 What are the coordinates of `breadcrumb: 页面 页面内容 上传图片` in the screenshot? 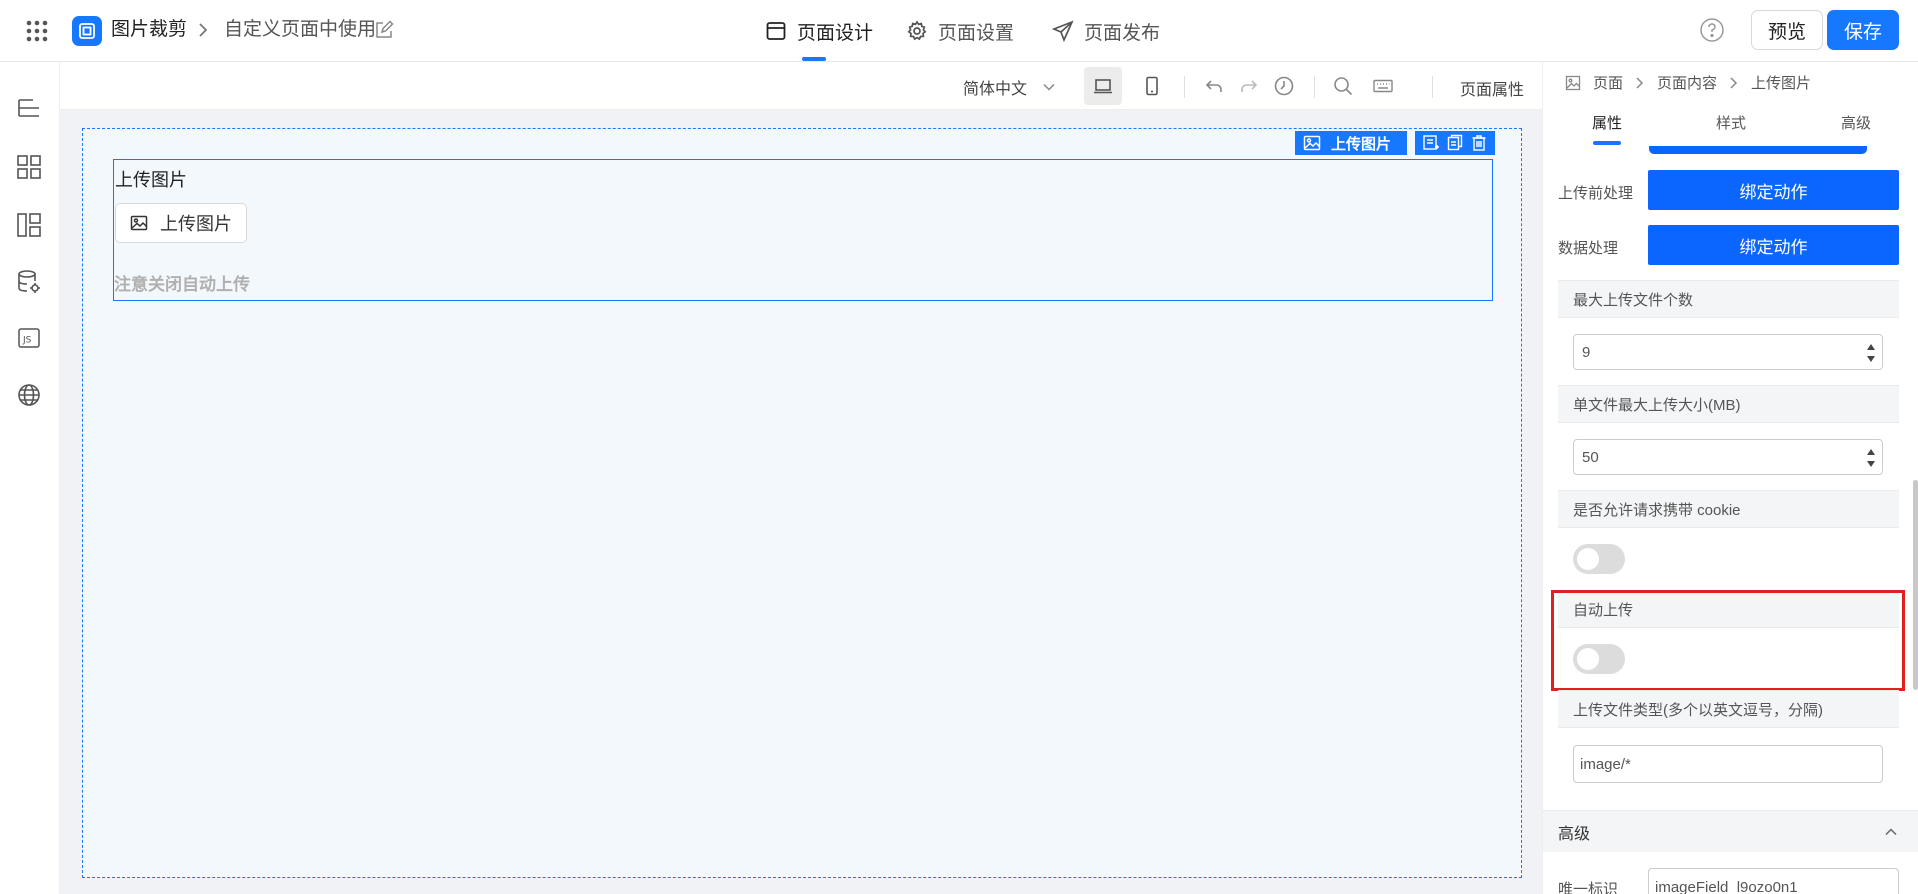 It's located at (1688, 82).